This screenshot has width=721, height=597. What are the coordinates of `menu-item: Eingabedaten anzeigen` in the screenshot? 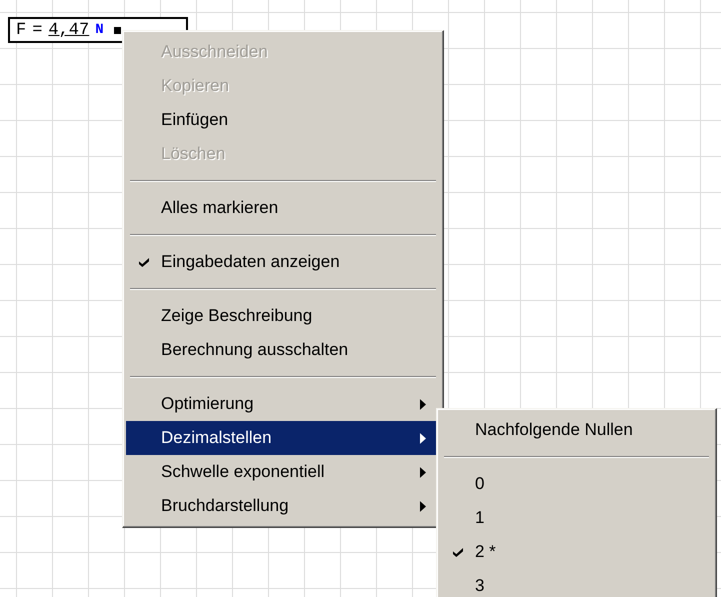 It's located at (283, 262).